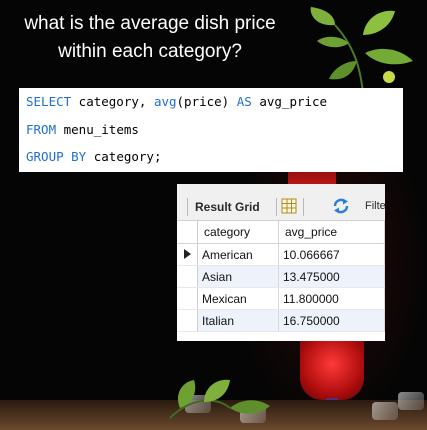  I want to click on filter-rows-label: Filte, so click(375, 206).